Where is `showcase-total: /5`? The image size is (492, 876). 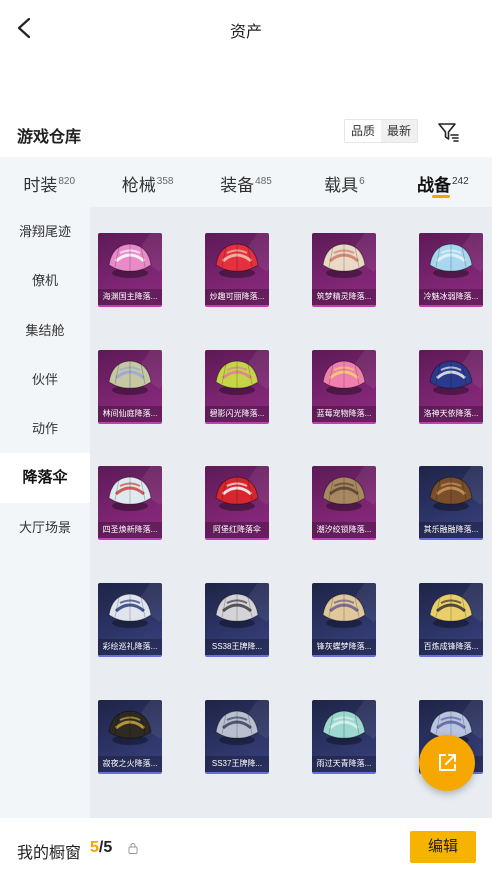
showcase-total: /5 is located at coordinates (105, 847).